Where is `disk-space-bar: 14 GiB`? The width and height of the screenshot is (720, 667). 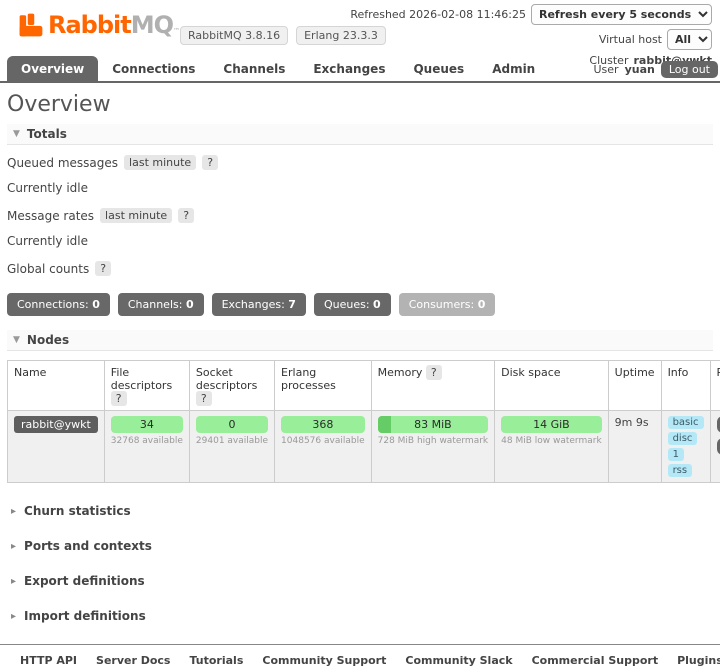
disk-space-bar: 14 GiB is located at coordinates (551, 424).